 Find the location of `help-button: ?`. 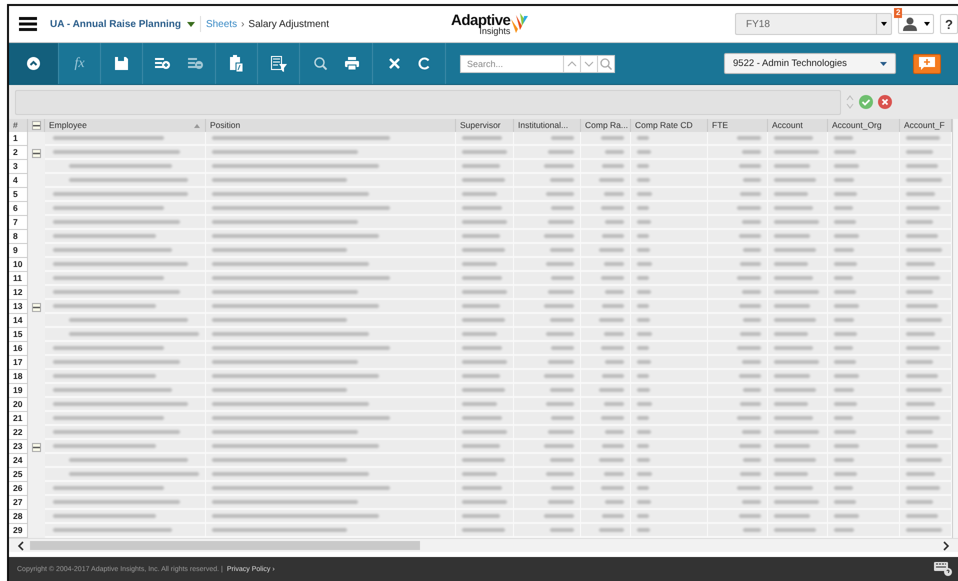

help-button: ? is located at coordinates (949, 24).